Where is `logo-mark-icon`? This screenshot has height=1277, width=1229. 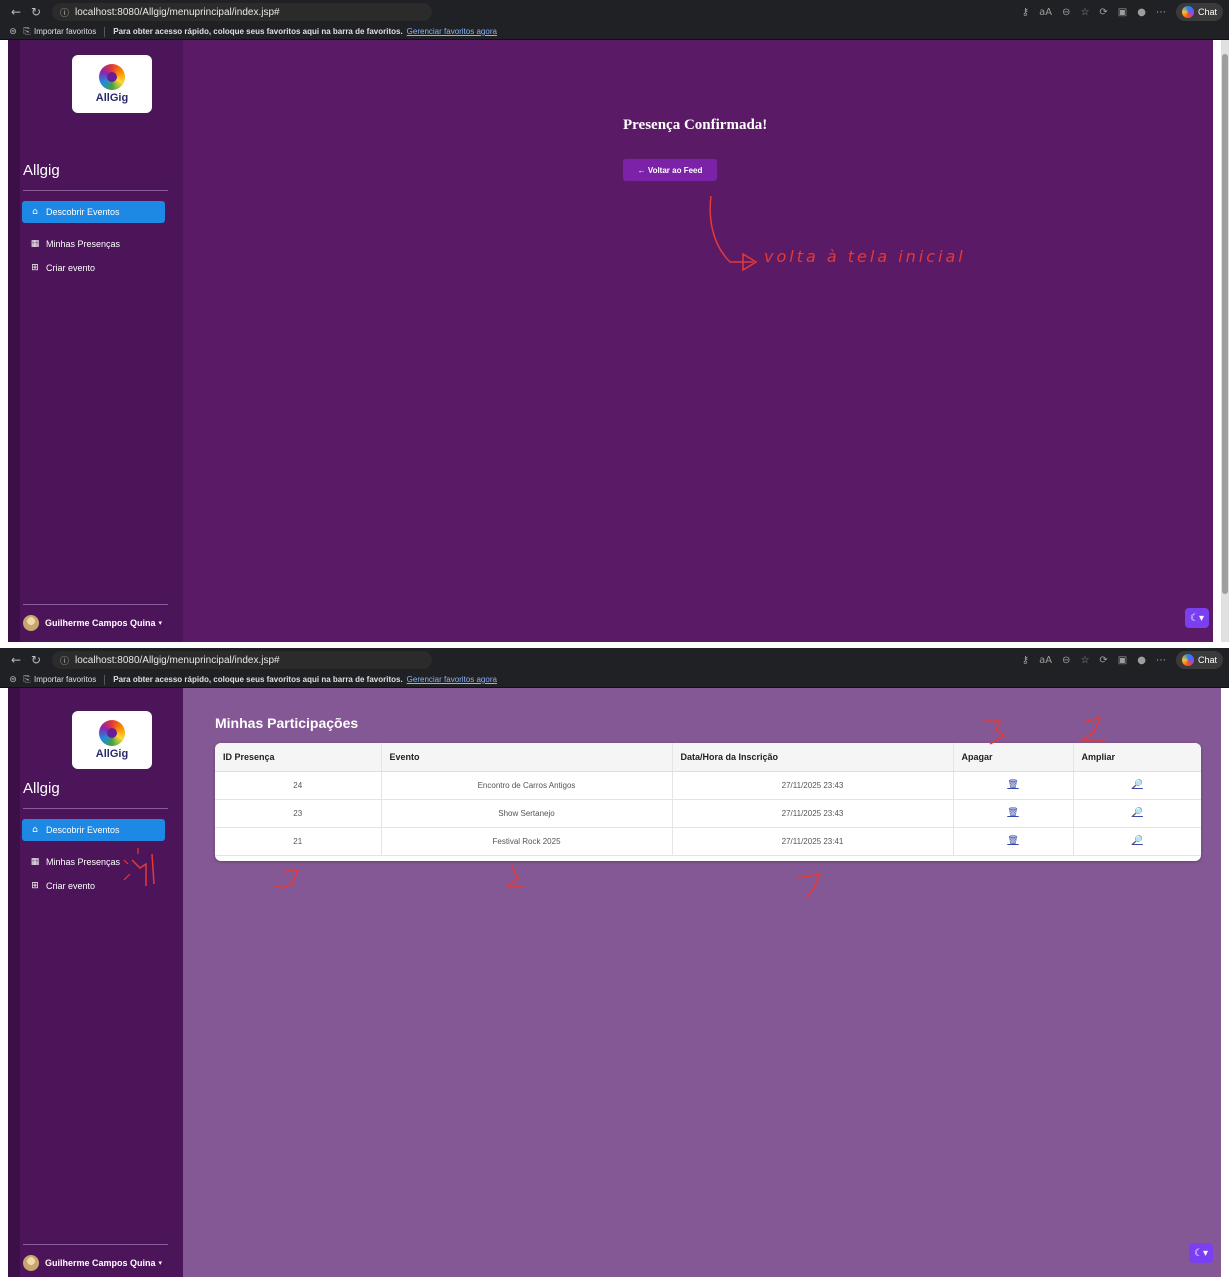 logo-mark-icon is located at coordinates (112, 733).